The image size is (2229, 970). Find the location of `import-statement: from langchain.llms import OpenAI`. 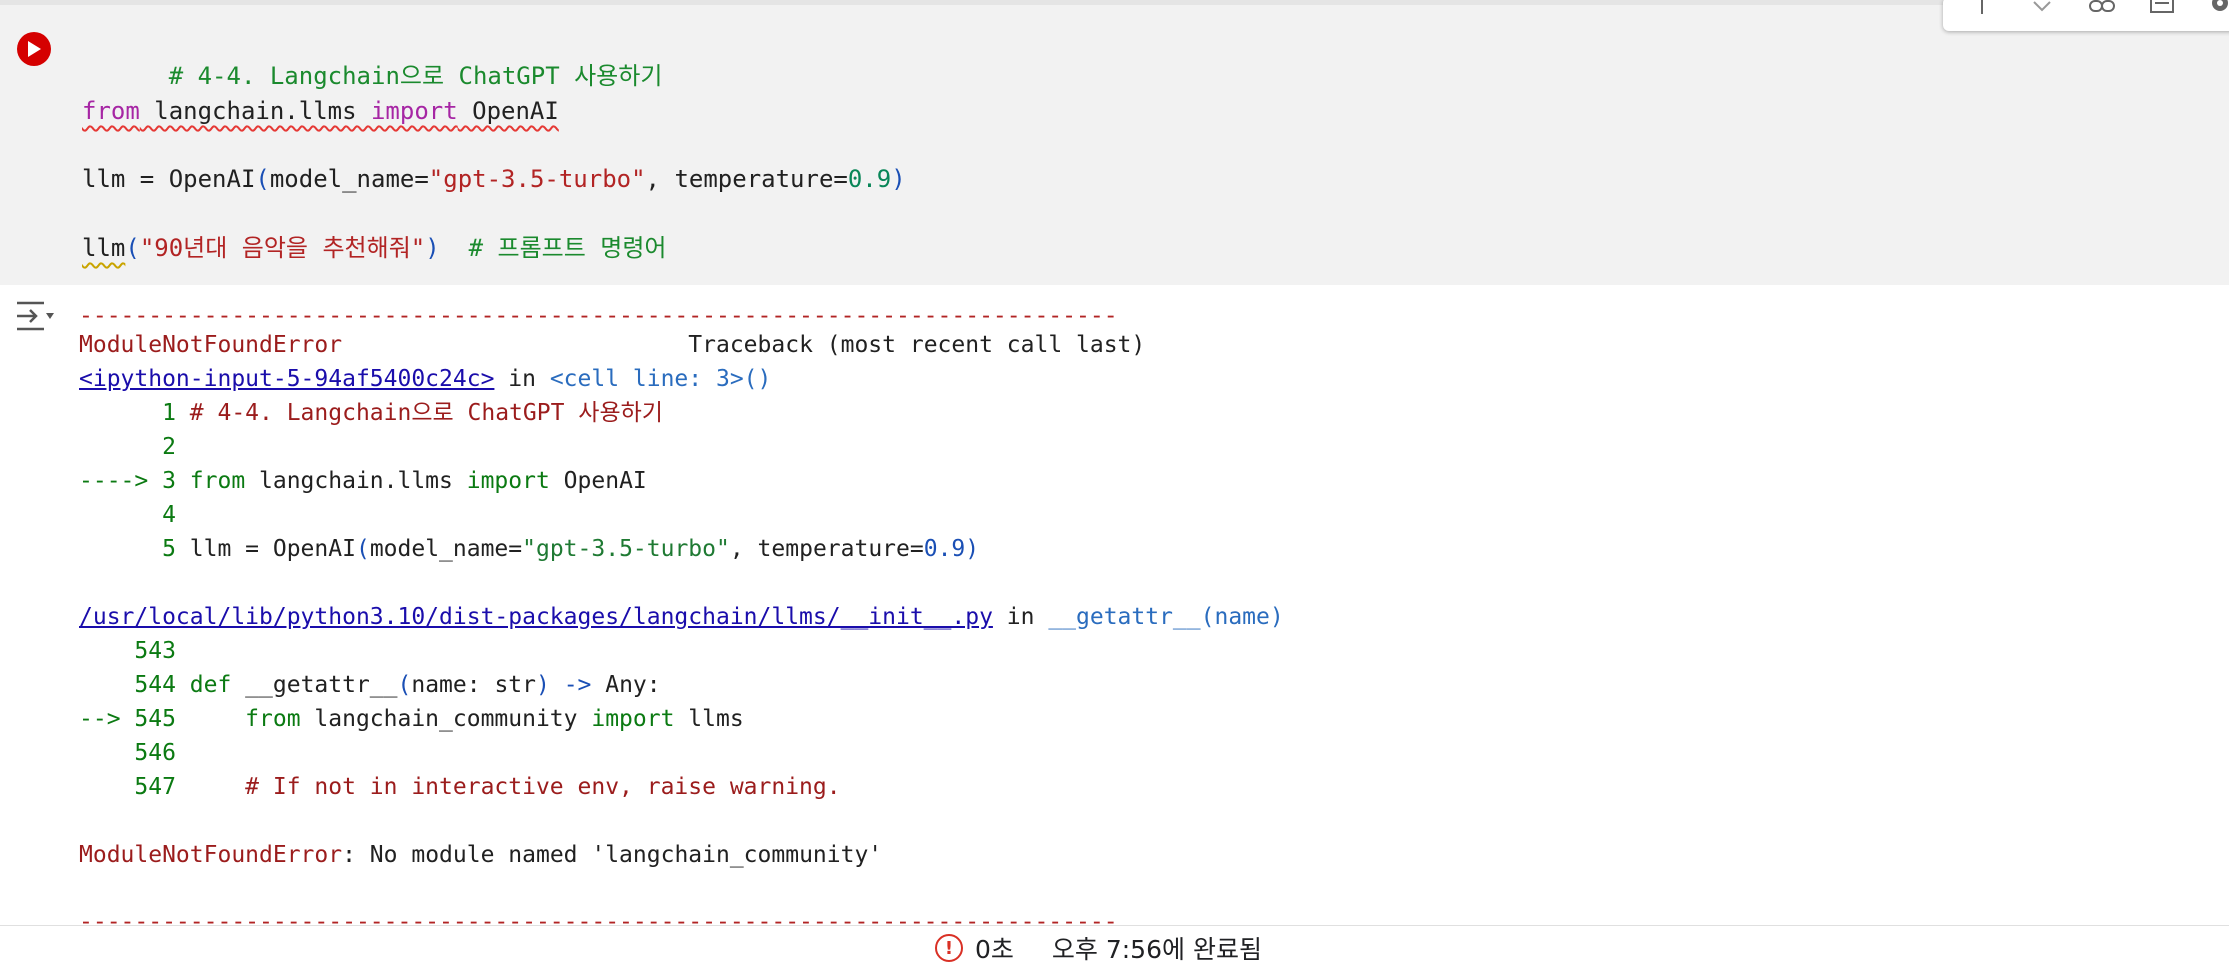

import-statement: from langchain.llms import OpenAI is located at coordinates (320, 111).